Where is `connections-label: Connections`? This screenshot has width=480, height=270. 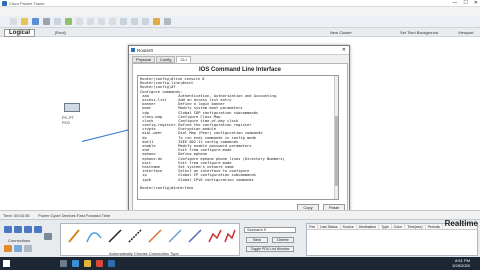 connections-label: Connections is located at coordinates (19, 240).